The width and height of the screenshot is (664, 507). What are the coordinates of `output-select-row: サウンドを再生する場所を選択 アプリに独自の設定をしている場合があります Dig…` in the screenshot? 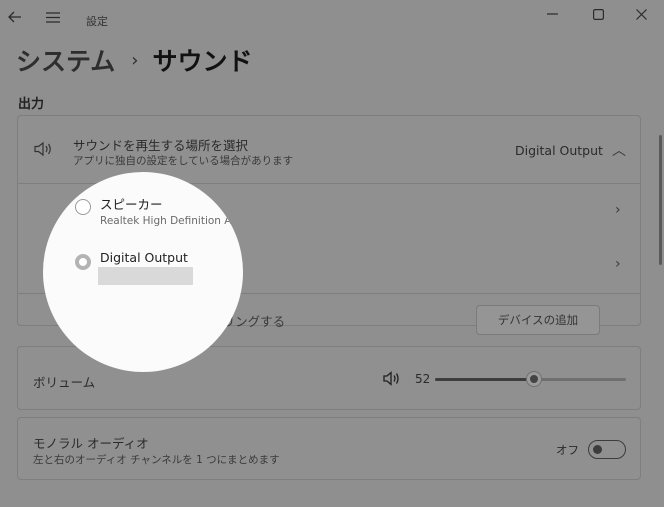 It's located at (329, 149).